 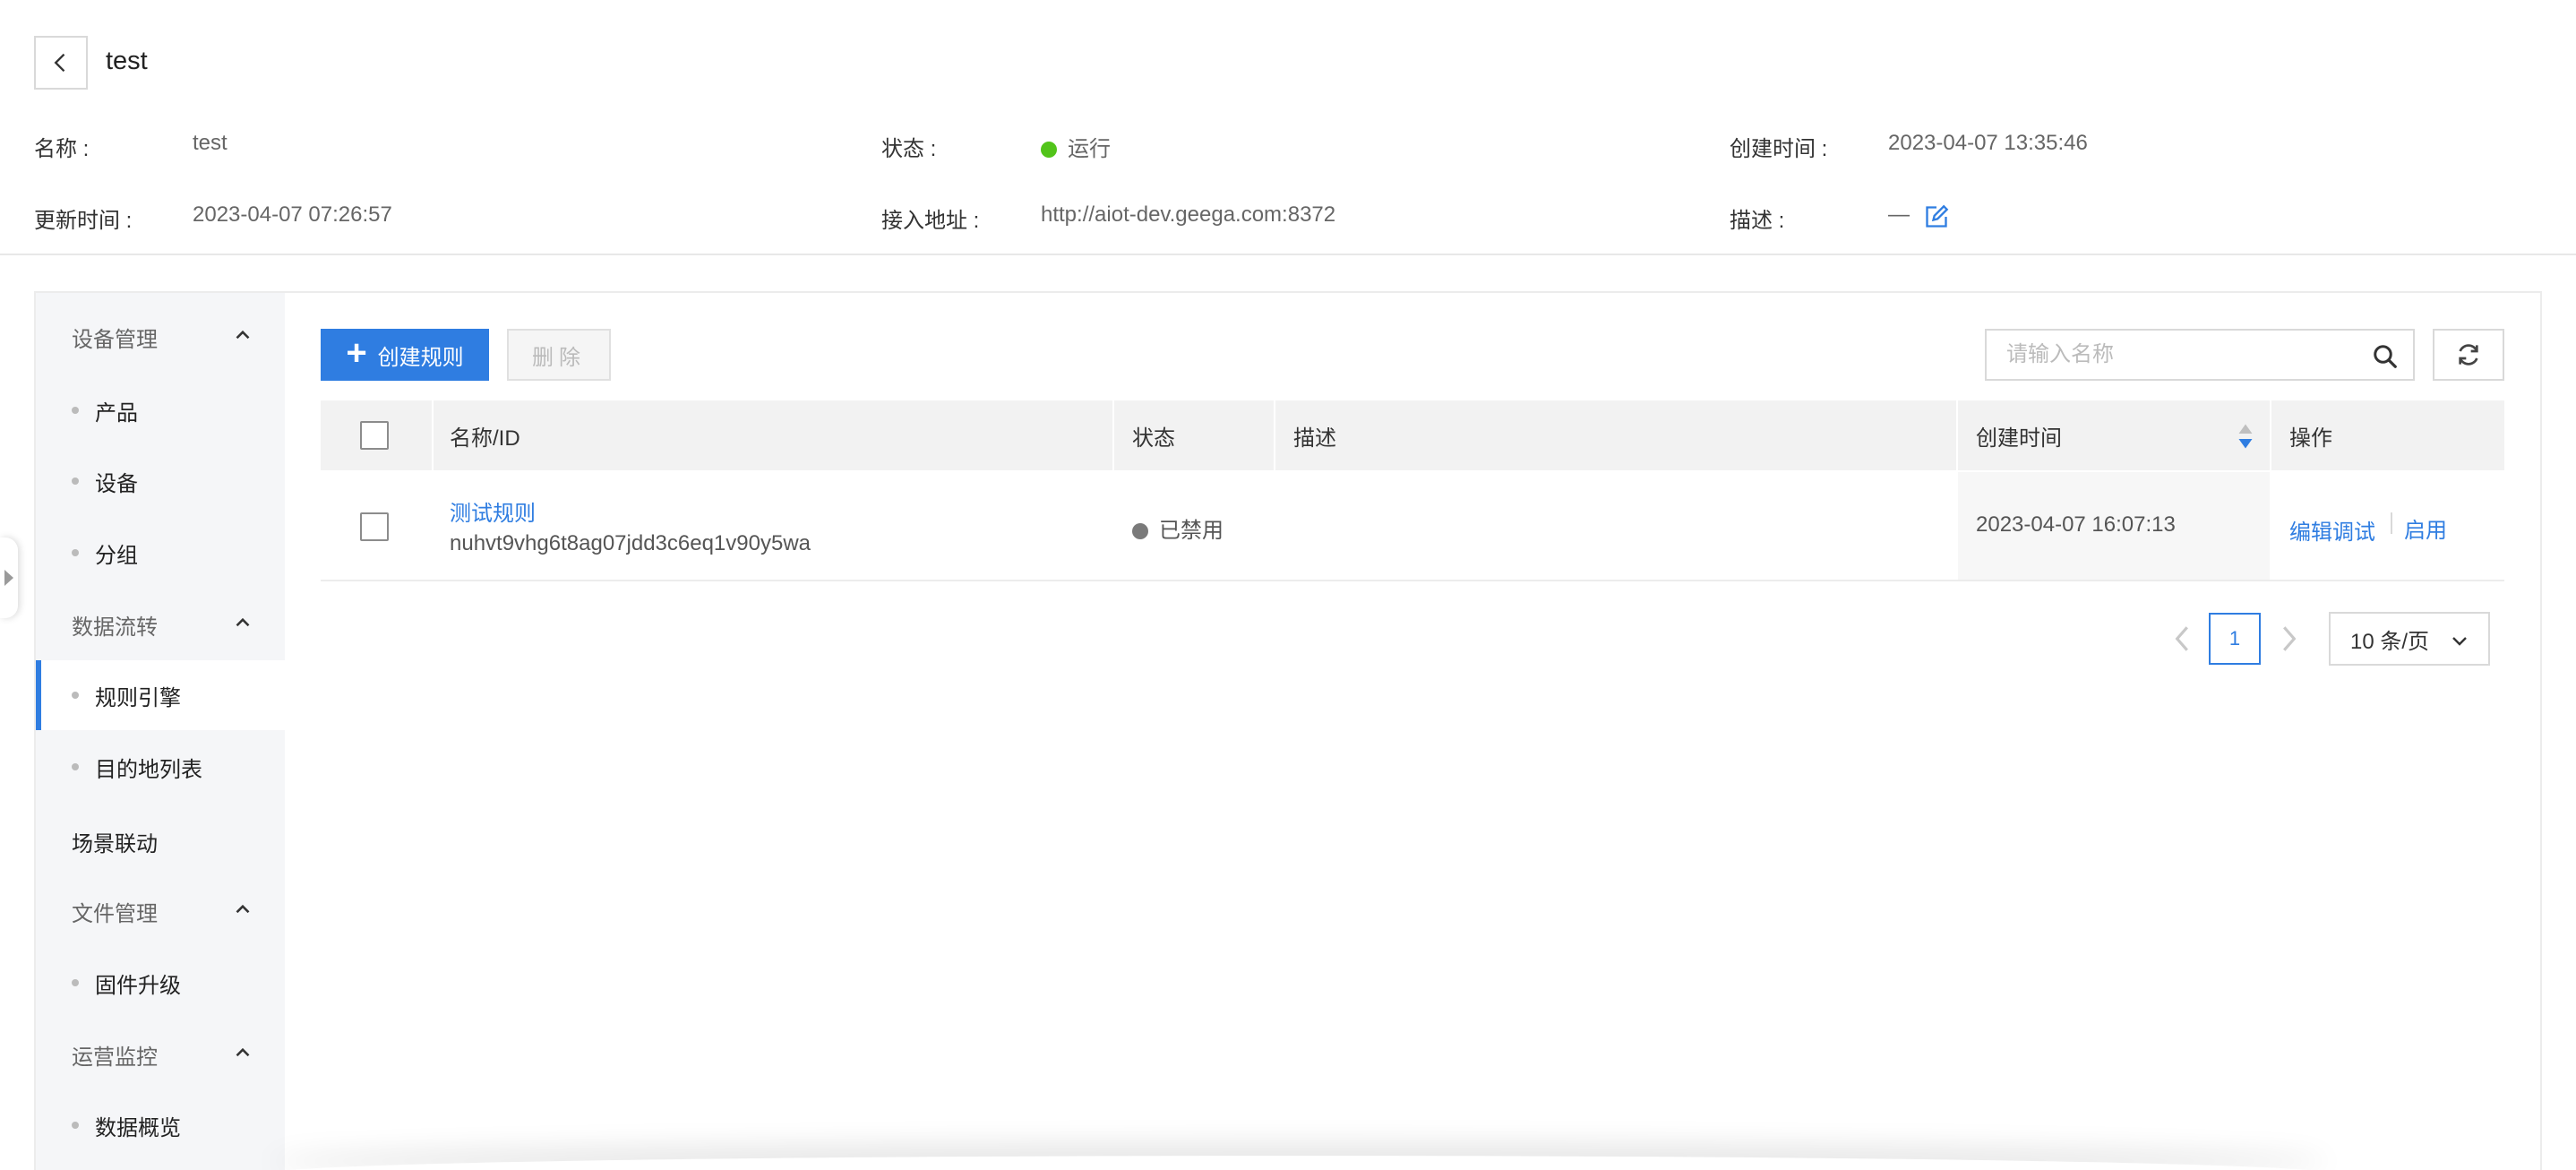 What do you see at coordinates (2310, 439) in the screenshot?
I see `column-header-actions: 操作` at bounding box center [2310, 439].